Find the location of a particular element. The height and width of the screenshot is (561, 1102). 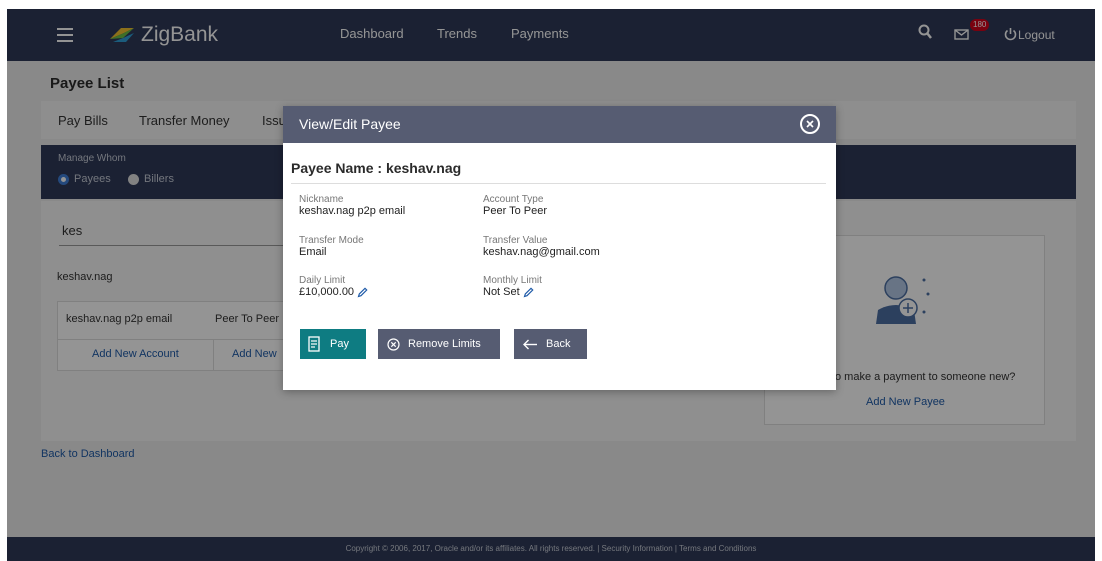

close-icon is located at coordinates (810, 124).